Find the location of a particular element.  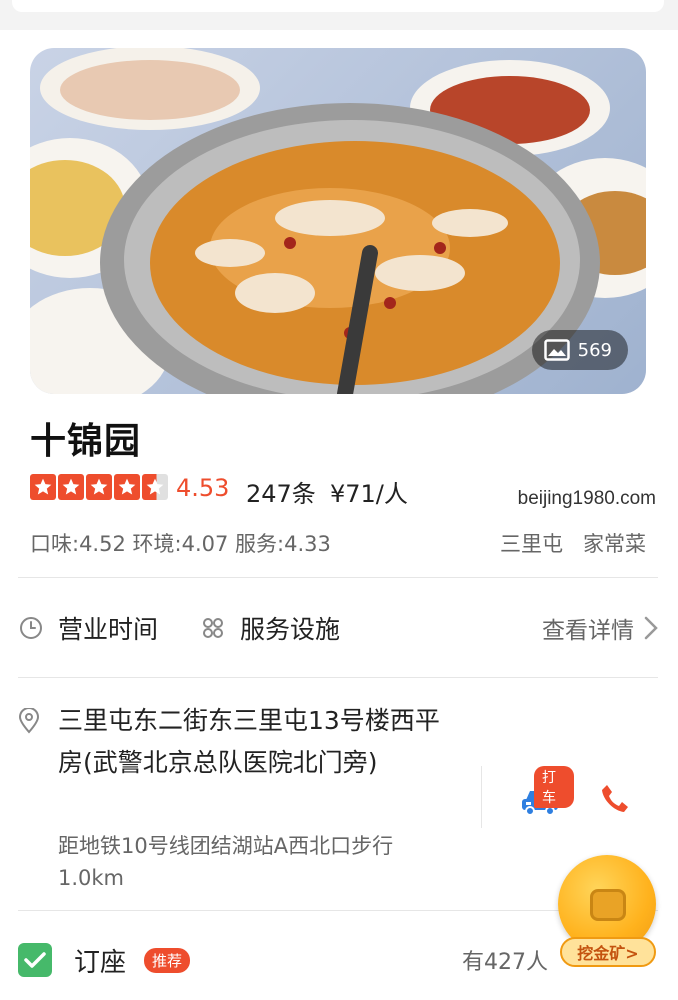

tag-area: 三里屯 is located at coordinates (531, 543).